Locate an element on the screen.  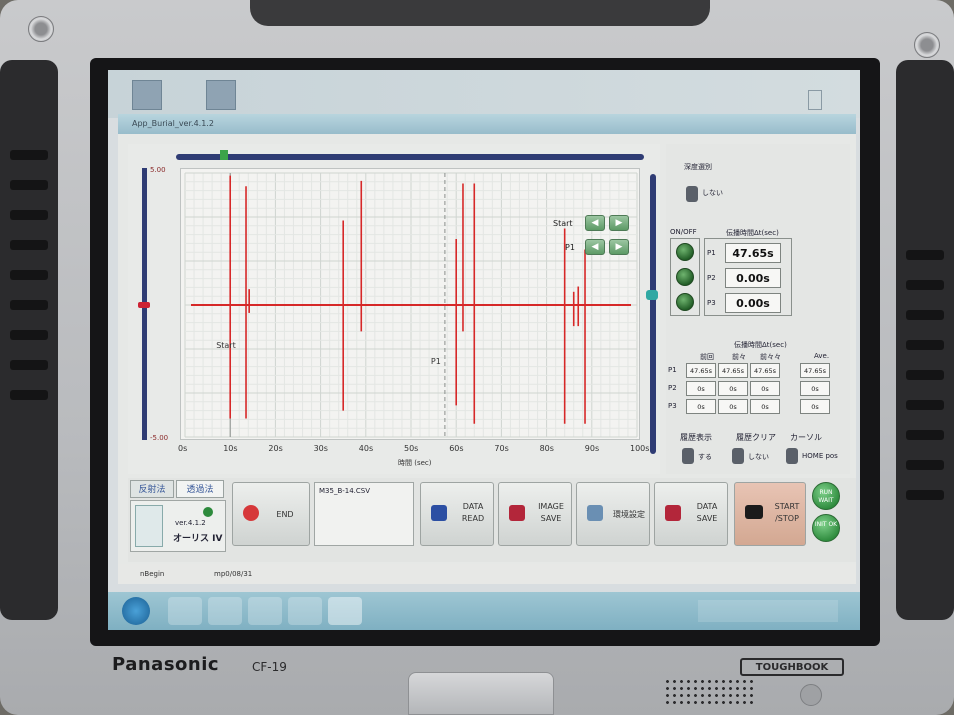
history-ave-cell: 47.65s is located at coordinates (815, 370).